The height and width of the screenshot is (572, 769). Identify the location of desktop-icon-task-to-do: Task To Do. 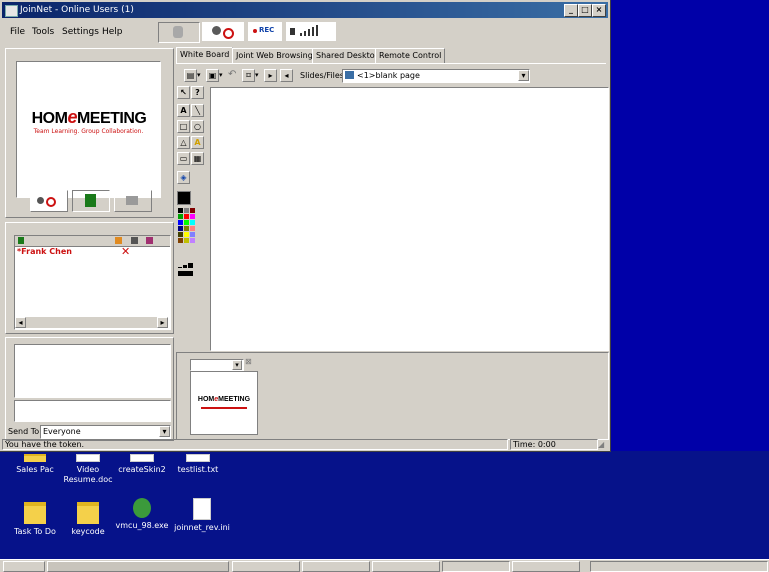
(35, 519).